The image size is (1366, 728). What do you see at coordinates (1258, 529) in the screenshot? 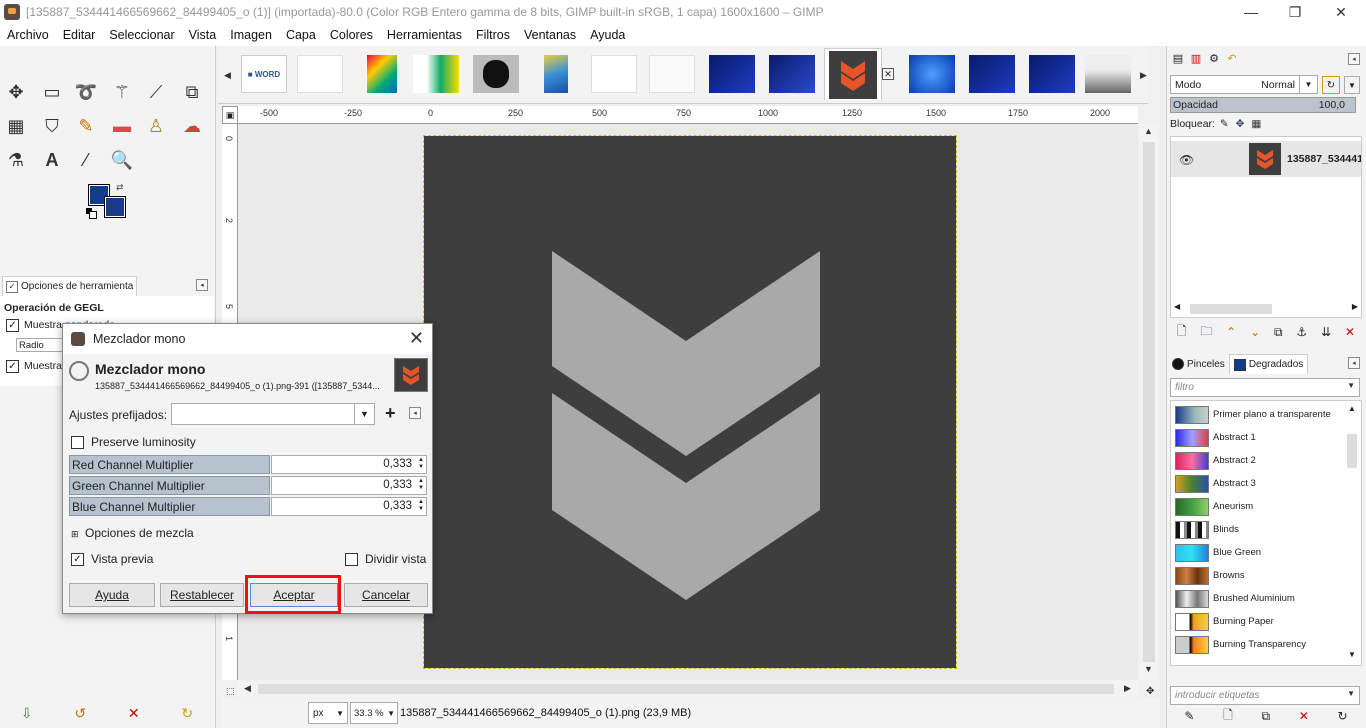
I see `gradient-item: Blinds` at bounding box center [1258, 529].